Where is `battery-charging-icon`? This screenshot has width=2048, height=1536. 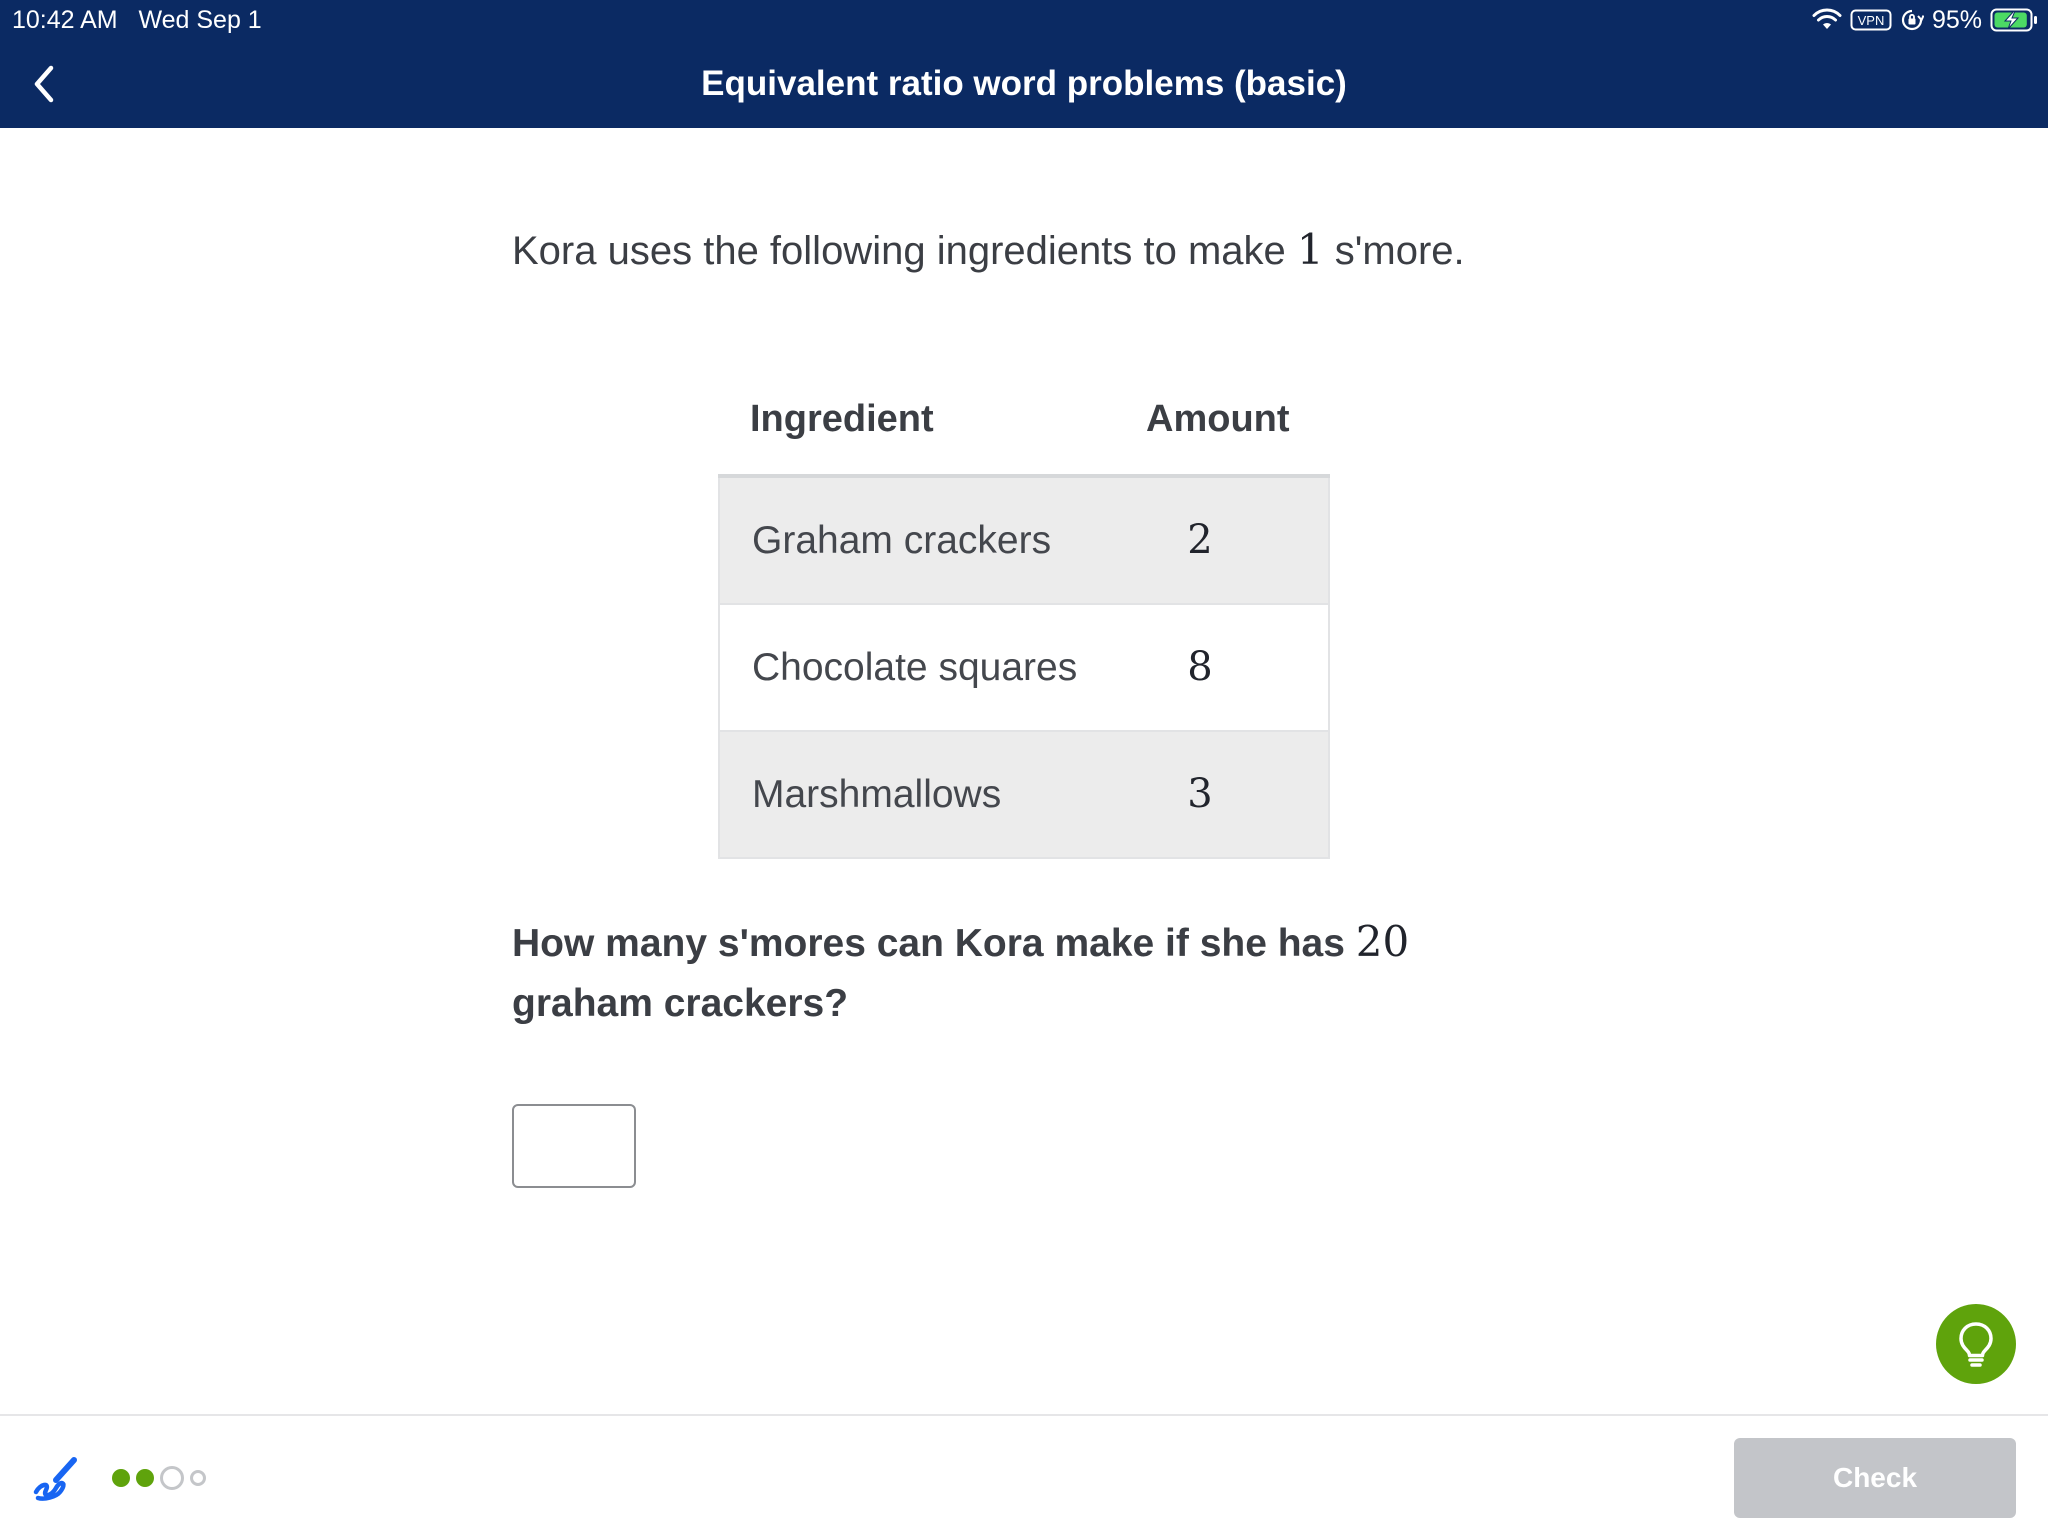
battery-charging-icon is located at coordinates (2014, 20).